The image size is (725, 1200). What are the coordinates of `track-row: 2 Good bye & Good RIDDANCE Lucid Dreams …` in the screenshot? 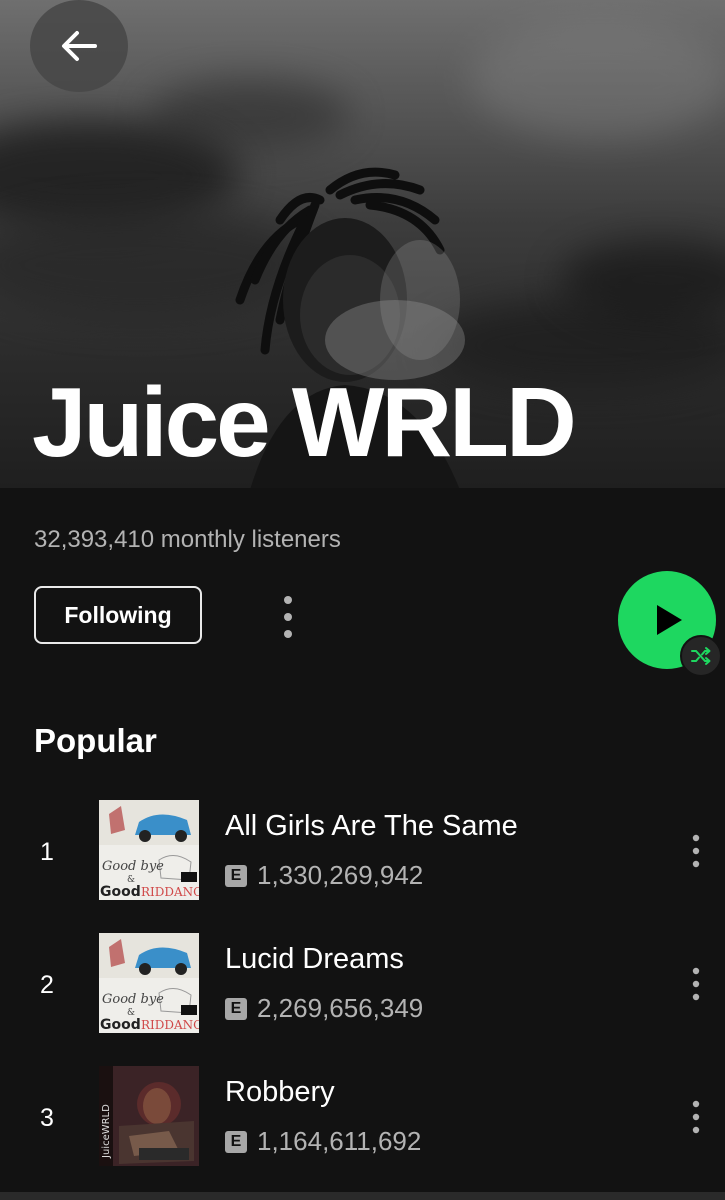 It's located at (362, 983).